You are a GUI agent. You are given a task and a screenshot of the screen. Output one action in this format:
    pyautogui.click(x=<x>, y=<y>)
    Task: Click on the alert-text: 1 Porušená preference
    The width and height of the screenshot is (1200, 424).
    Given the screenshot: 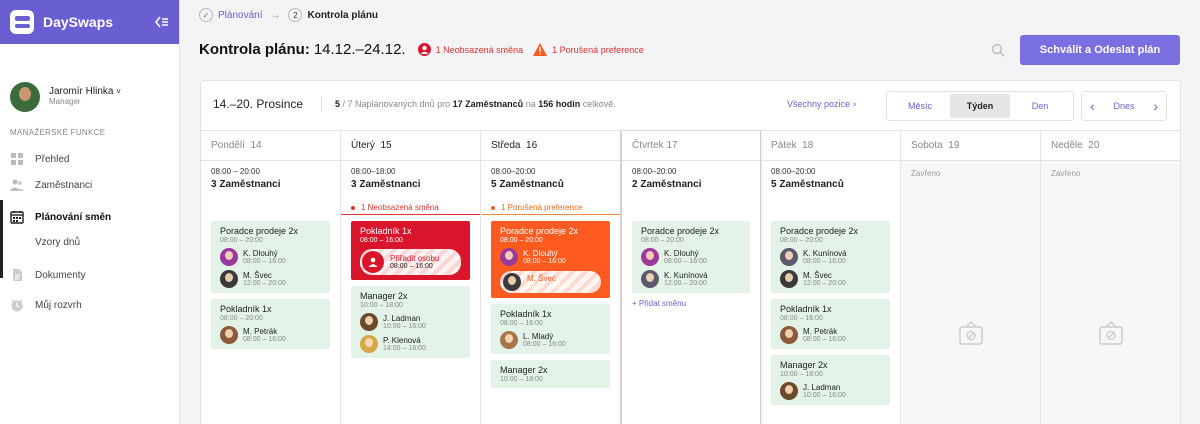 What is the action you would take?
    pyautogui.click(x=598, y=49)
    